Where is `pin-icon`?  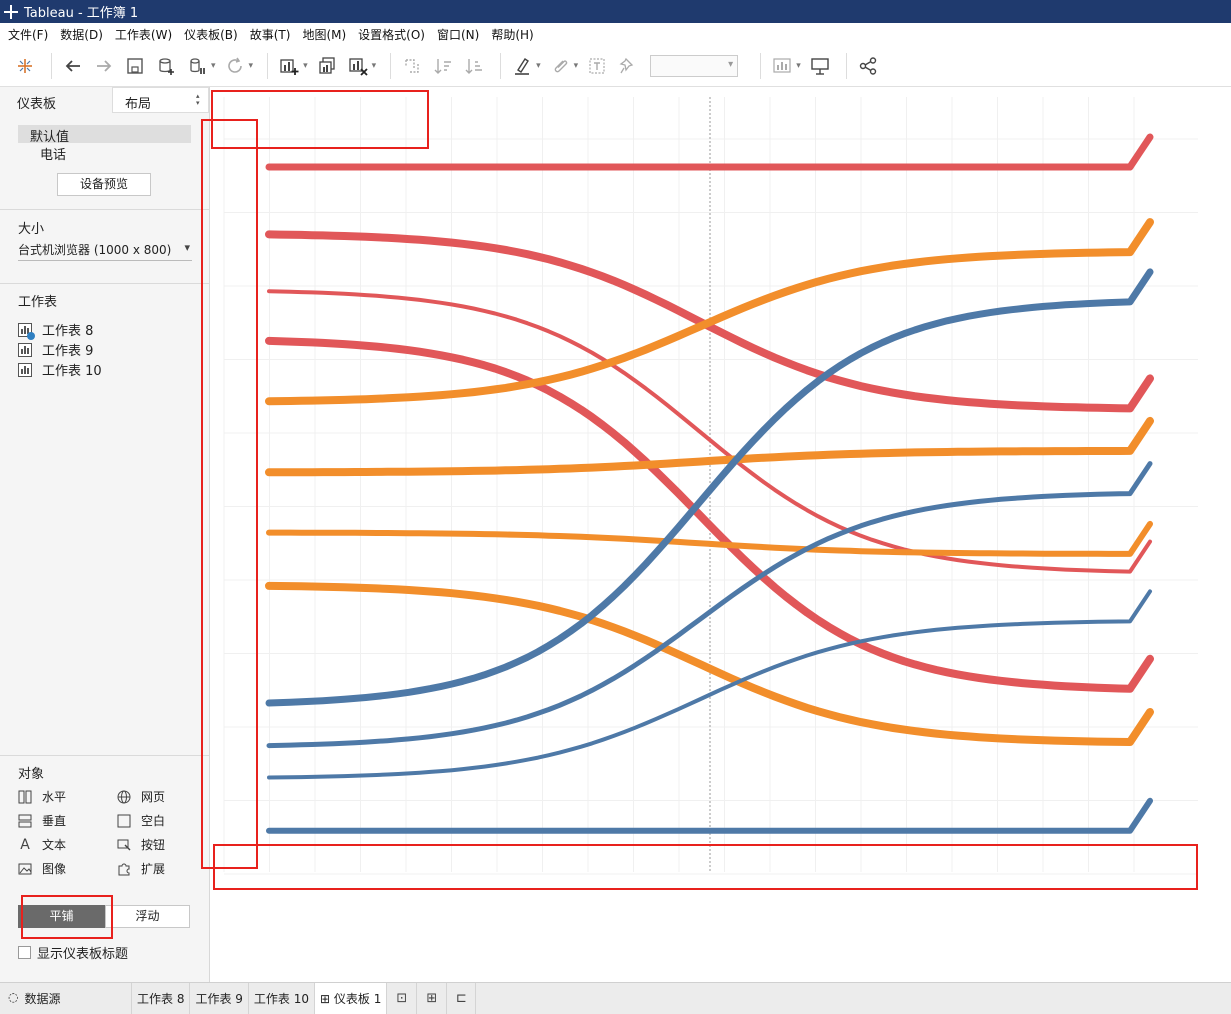
pin-icon is located at coordinates (628, 66).